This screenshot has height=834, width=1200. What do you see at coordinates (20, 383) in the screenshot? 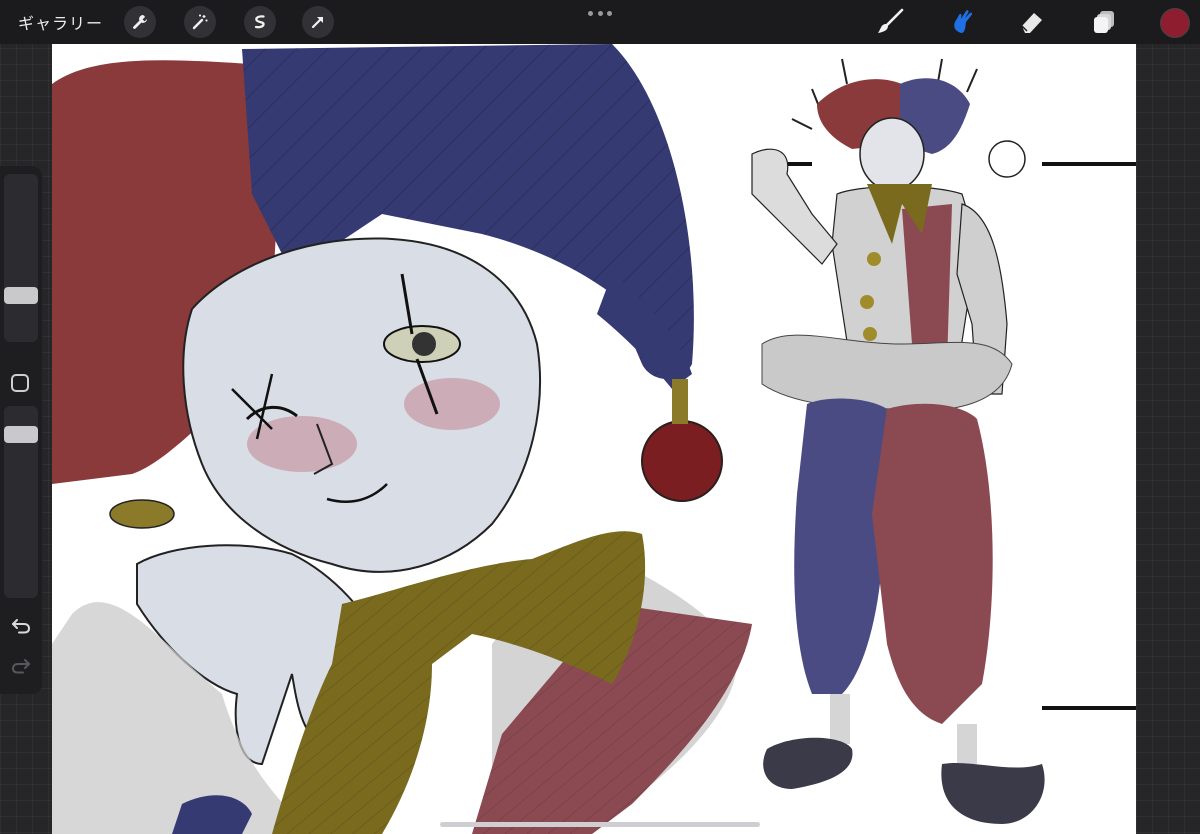
I see `square-icon` at bounding box center [20, 383].